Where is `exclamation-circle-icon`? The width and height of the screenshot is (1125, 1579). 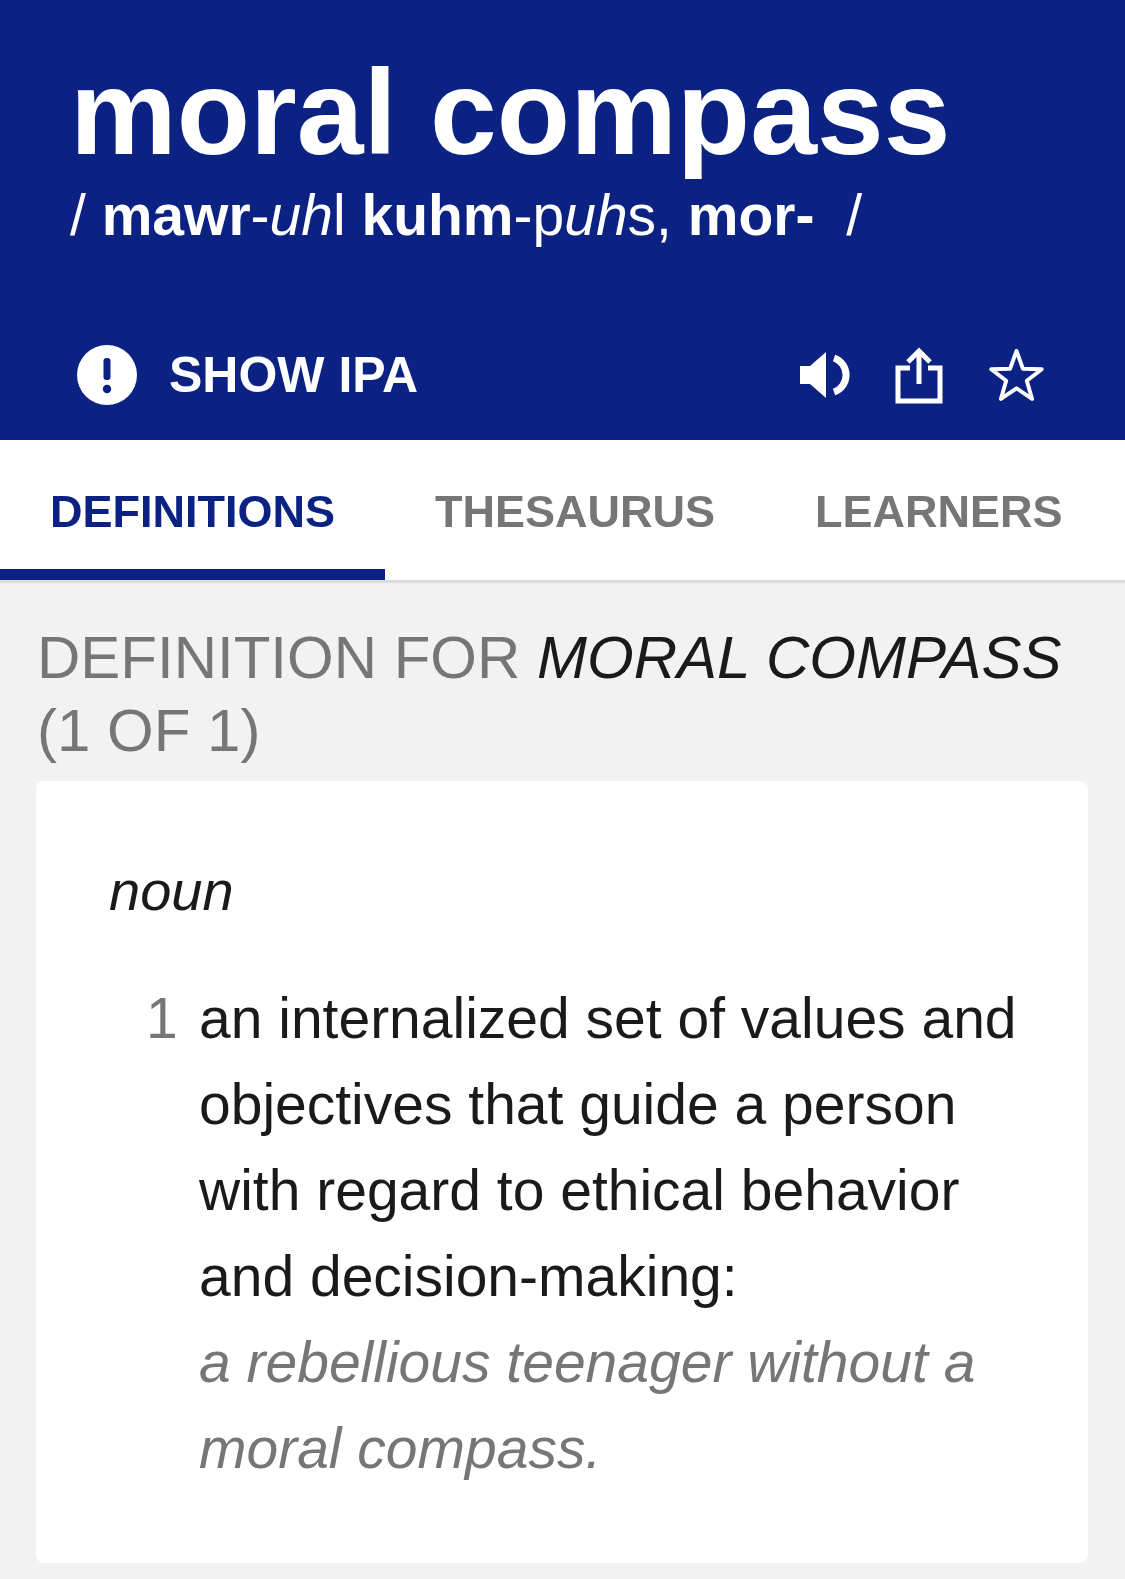 exclamation-circle-icon is located at coordinates (107, 375).